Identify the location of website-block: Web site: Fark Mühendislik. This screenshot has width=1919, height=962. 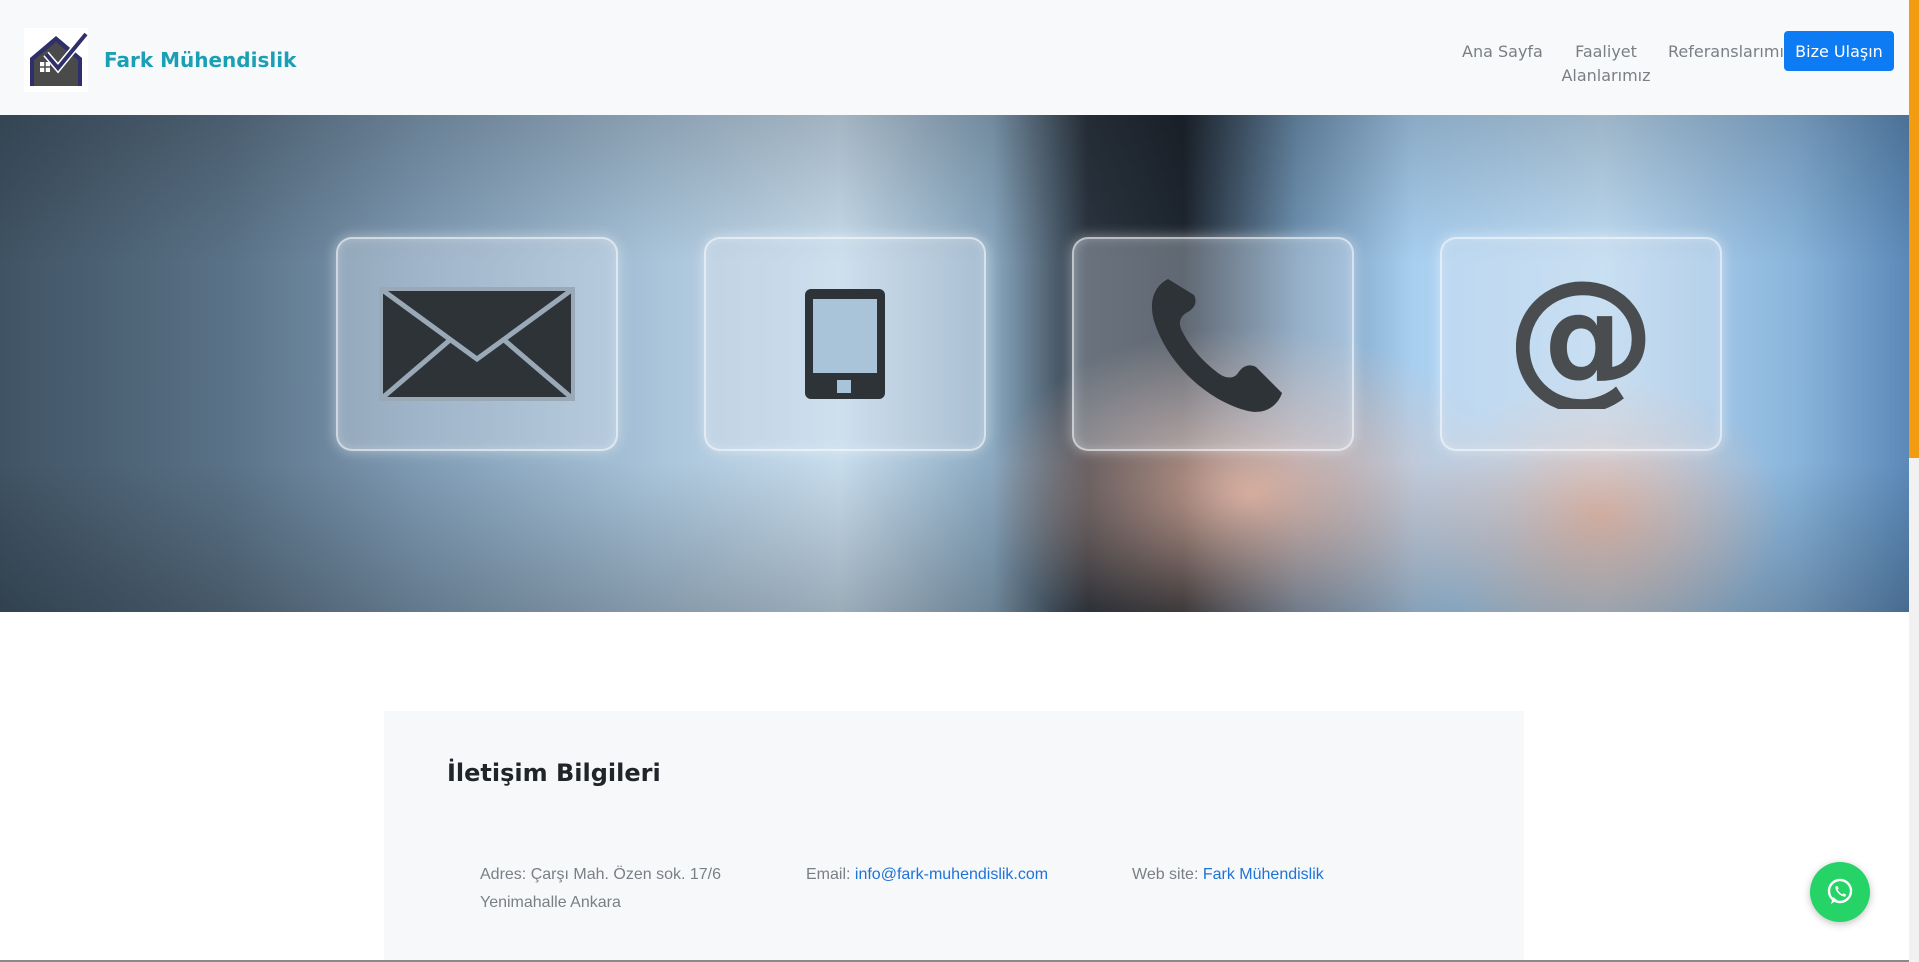
(1282, 875).